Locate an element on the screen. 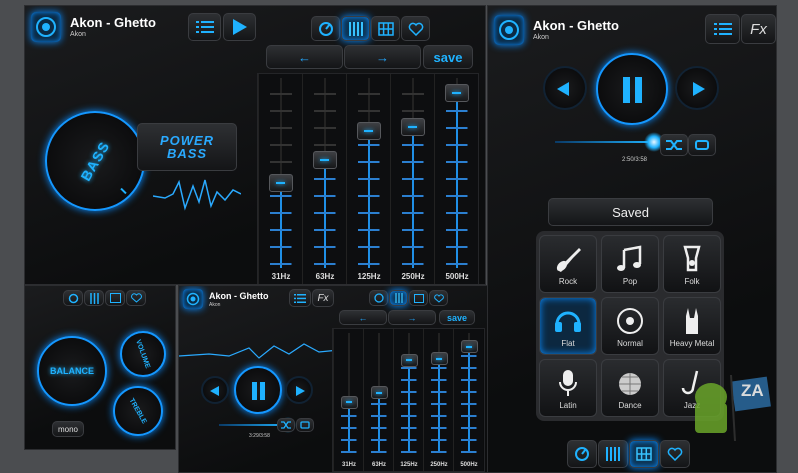 This screenshot has width=798, height=473. eq-small-slider-2: 125Hz is located at coordinates (408, 400).